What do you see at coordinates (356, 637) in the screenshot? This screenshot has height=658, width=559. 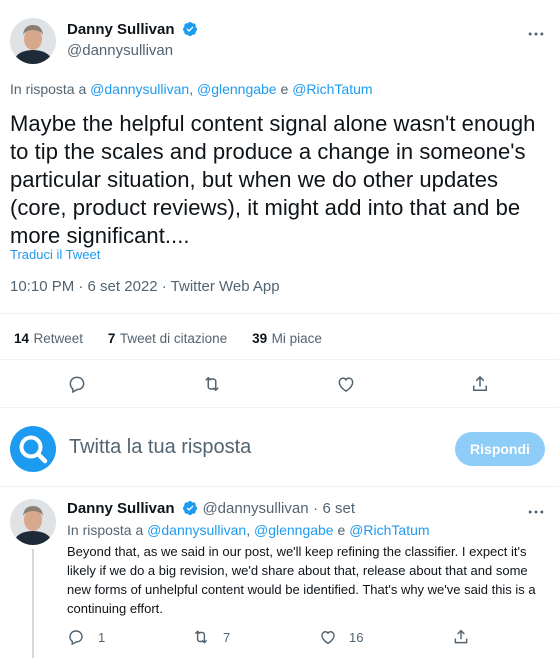 I see `like-count: 16` at bounding box center [356, 637].